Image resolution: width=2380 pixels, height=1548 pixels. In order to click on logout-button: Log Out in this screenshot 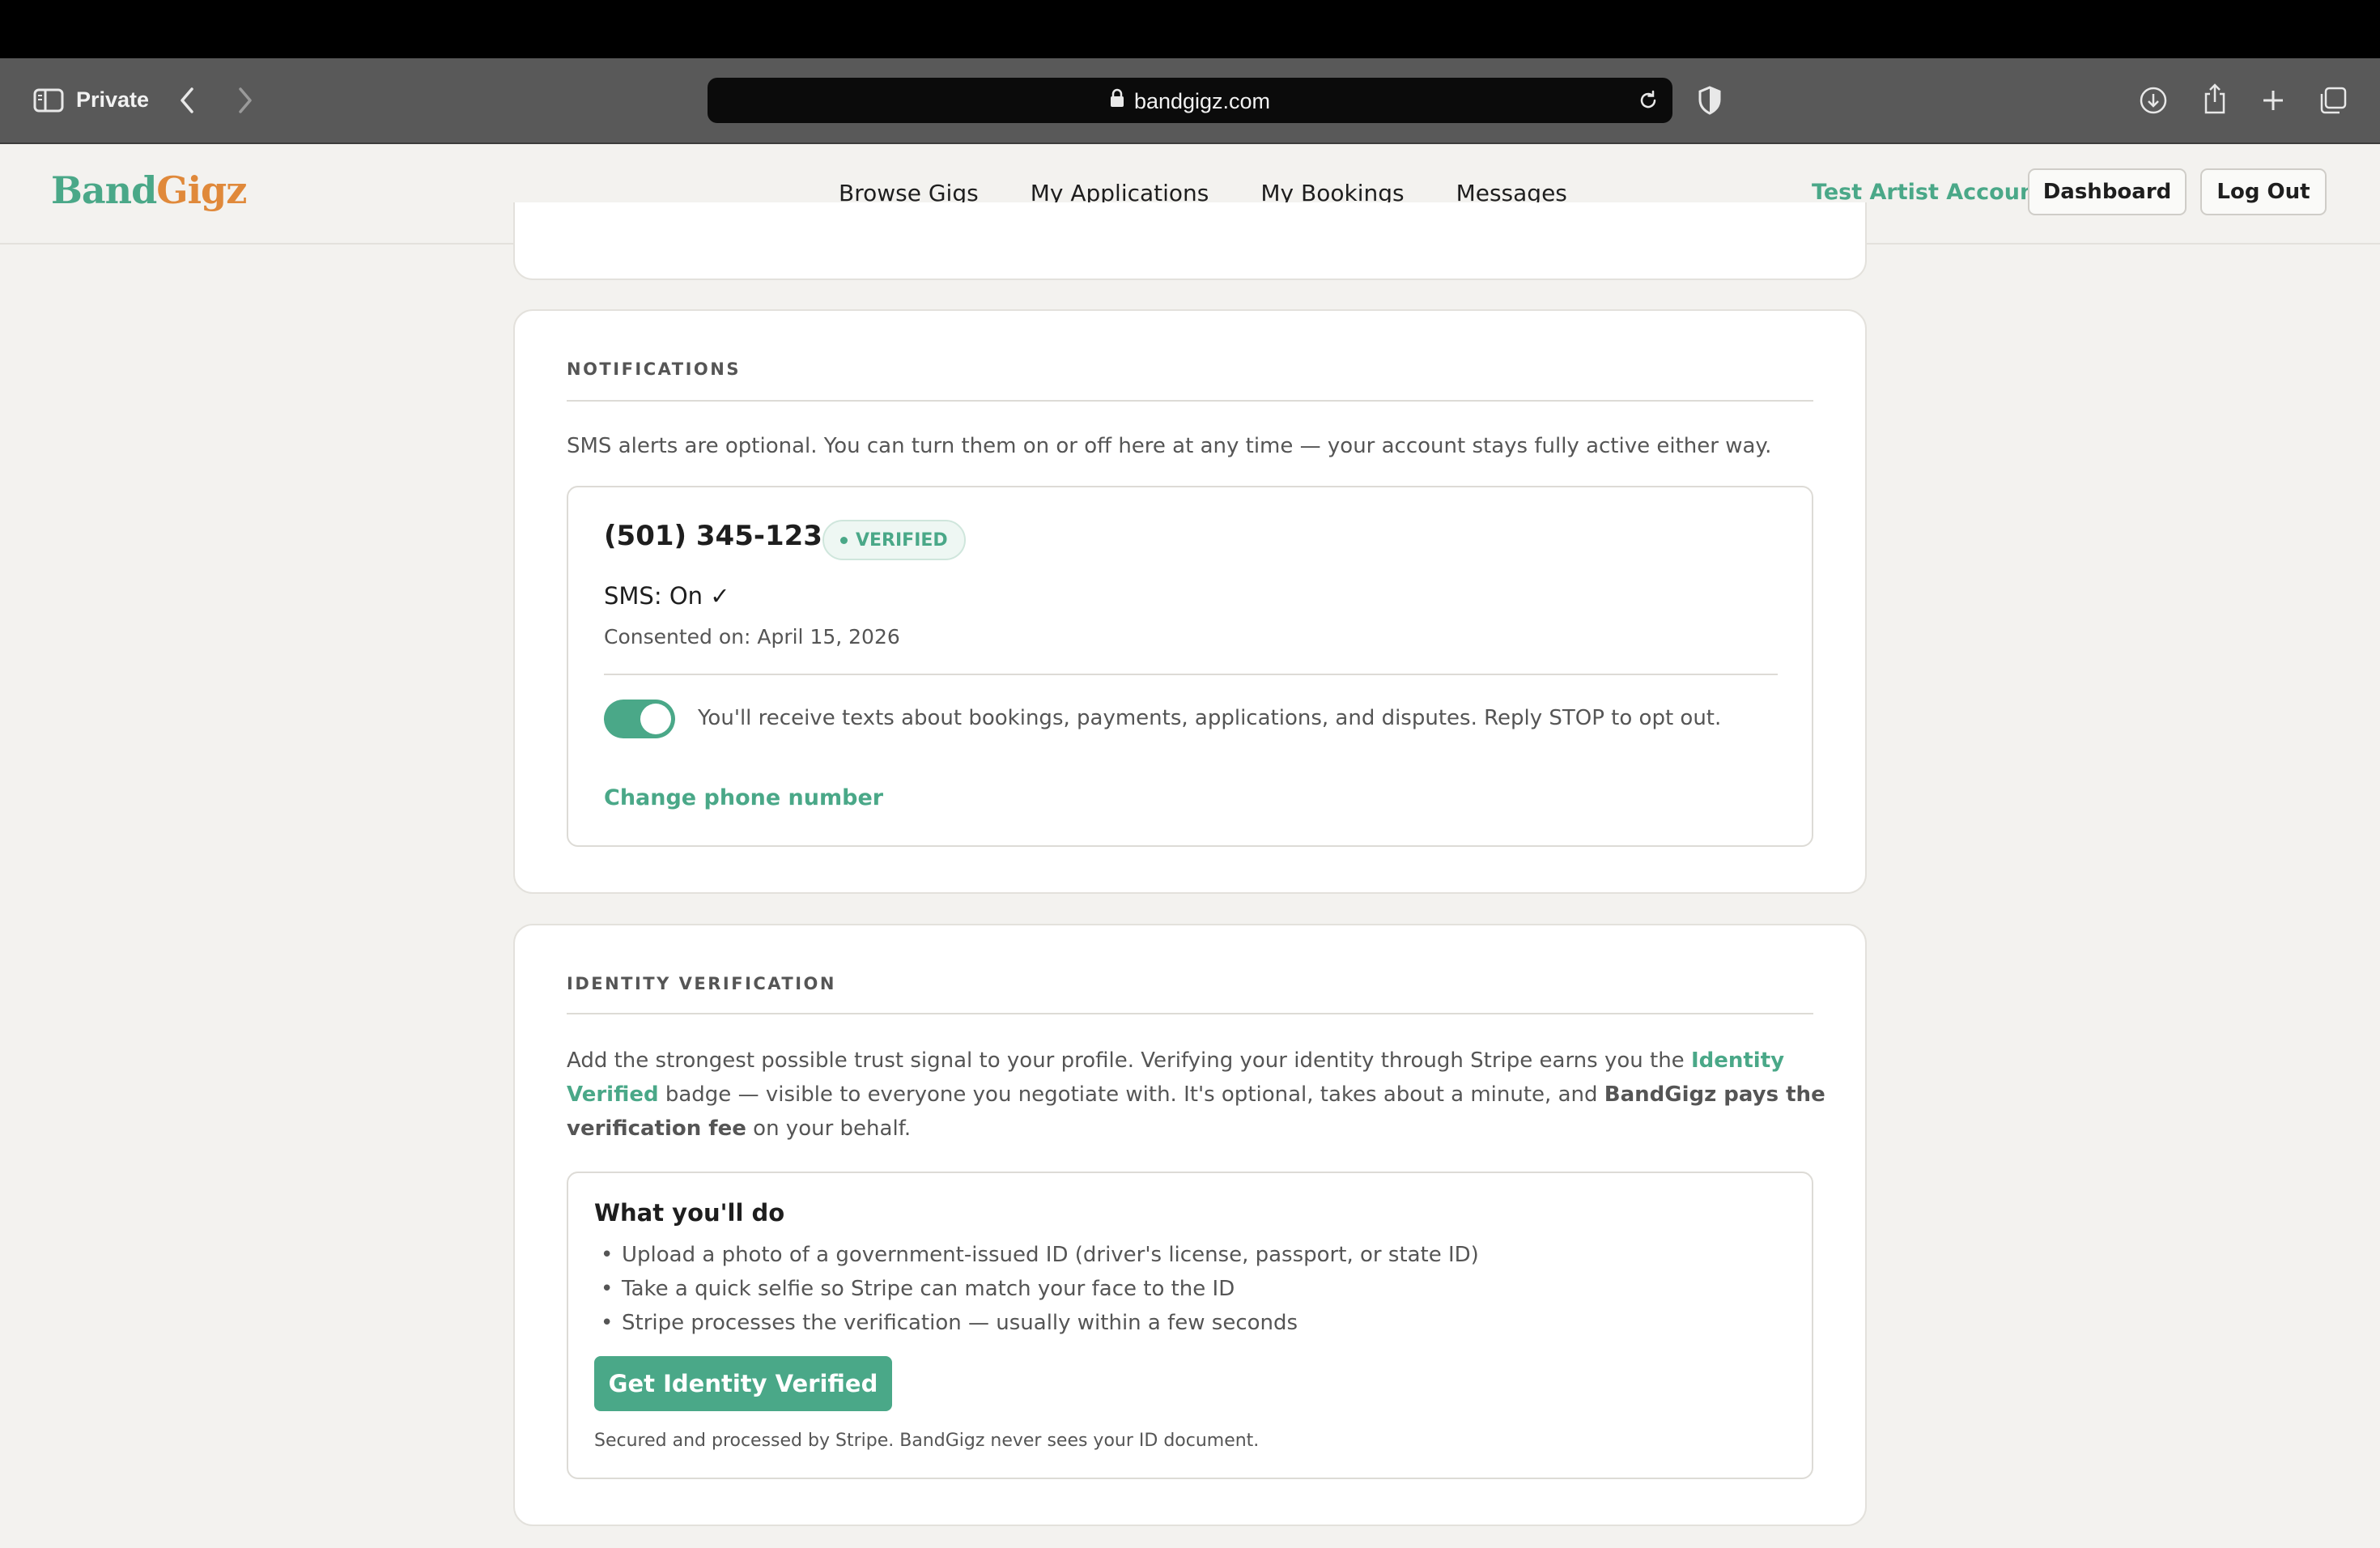, I will do `click(2263, 192)`.